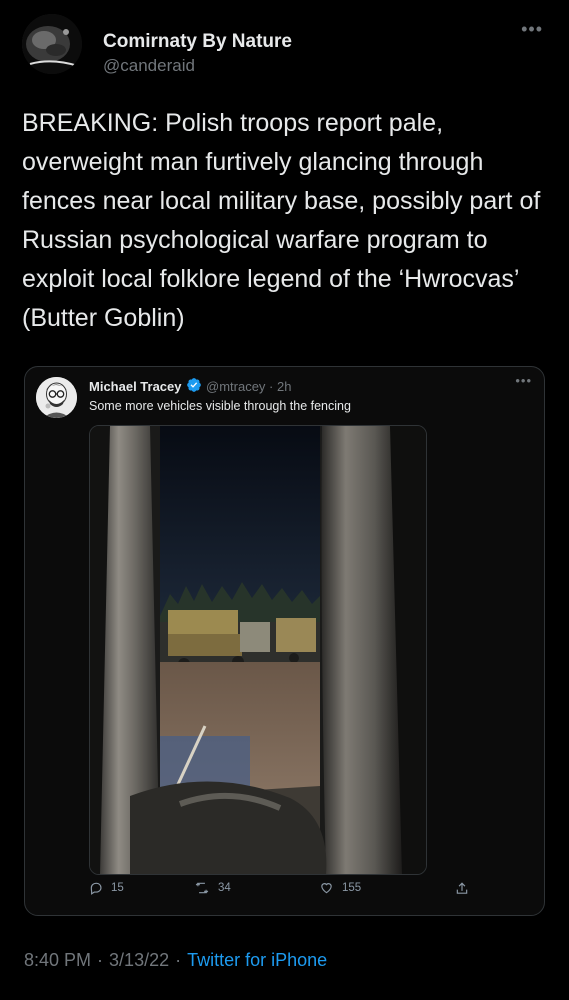  I want to click on quoted-tweet-age: 2h, so click(284, 386).